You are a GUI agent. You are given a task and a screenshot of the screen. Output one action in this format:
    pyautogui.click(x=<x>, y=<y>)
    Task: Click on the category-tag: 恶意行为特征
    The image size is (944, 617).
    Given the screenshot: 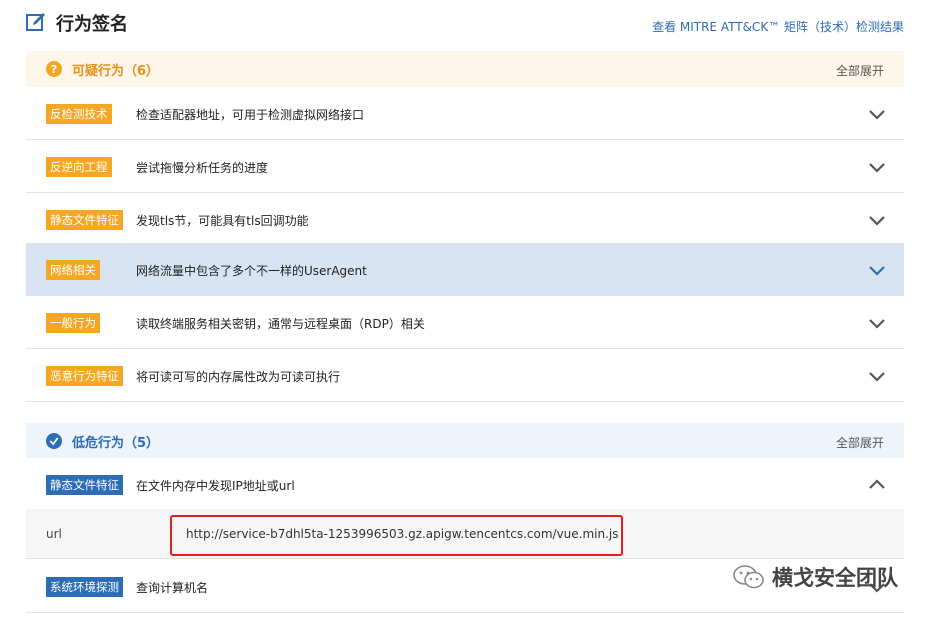 What is the action you would take?
    pyautogui.click(x=84, y=376)
    